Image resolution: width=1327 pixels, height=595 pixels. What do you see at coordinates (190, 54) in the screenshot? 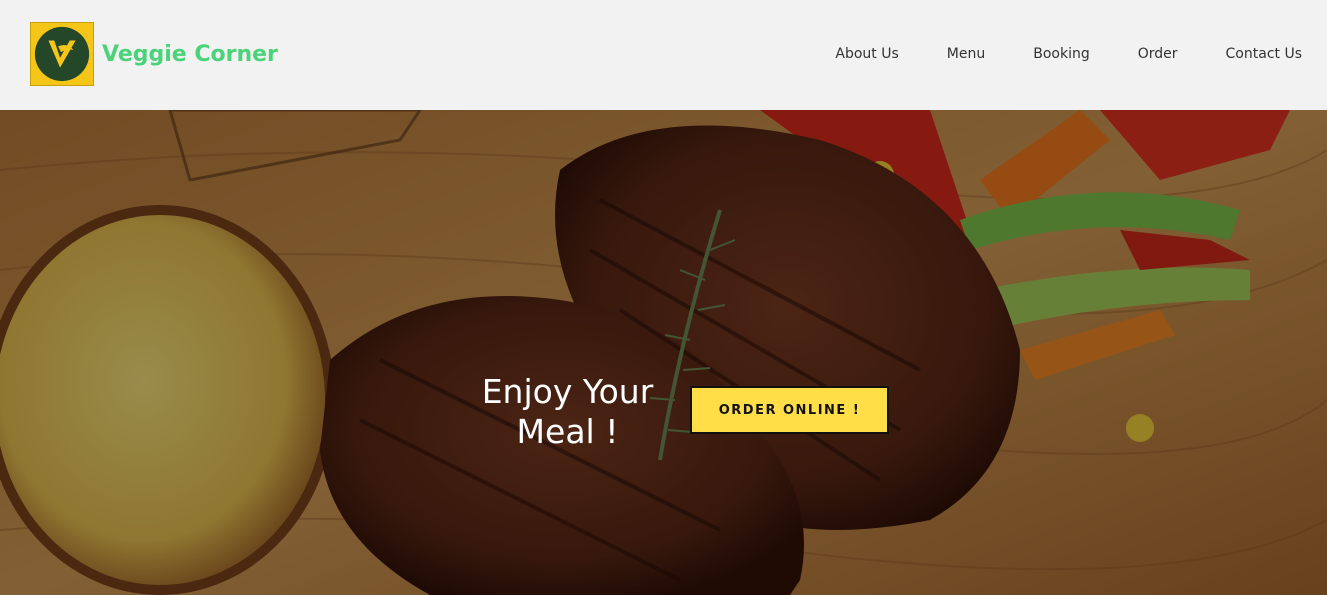
I see `brand-name: Veggie Corner` at bounding box center [190, 54].